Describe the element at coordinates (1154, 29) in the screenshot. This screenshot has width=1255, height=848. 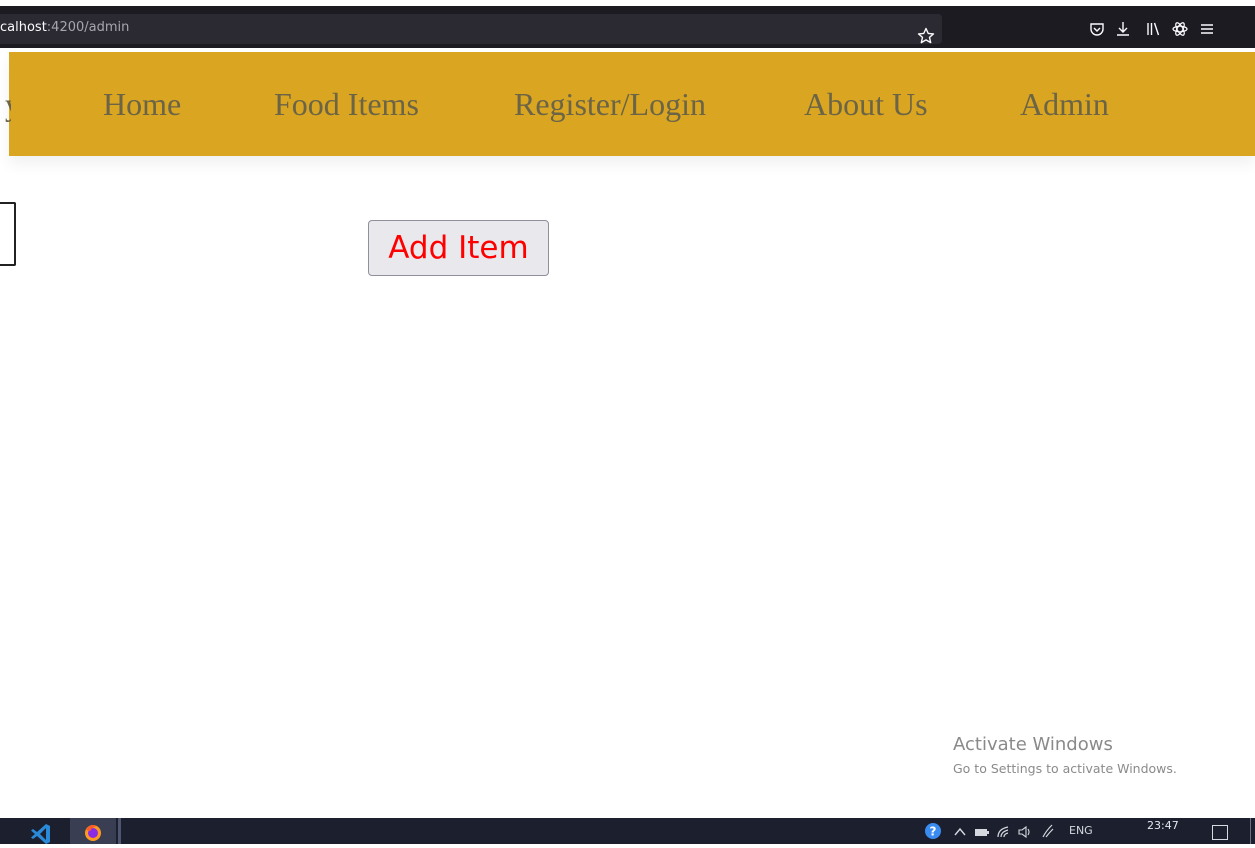
I see `library-icon` at that location.